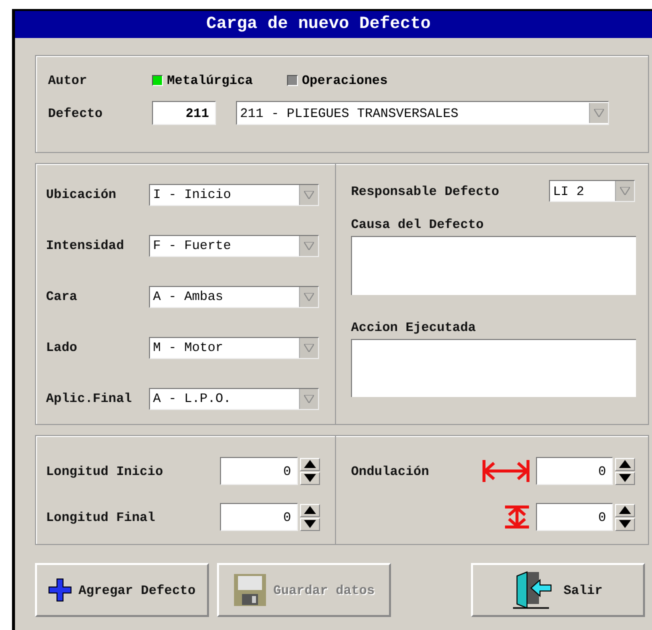 This screenshot has height=630, width=652. Describe the element at coordinates (337, 80) in the screenshot. I see `radio-option: Operaciones` at that location.